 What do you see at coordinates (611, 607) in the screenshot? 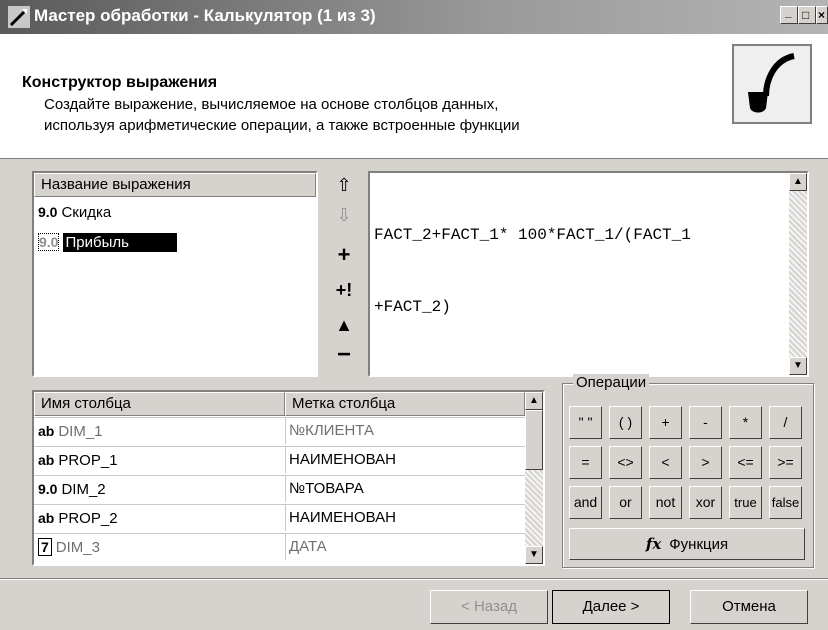
I see `next-button: Далее >` at bounding box center [611, 607].